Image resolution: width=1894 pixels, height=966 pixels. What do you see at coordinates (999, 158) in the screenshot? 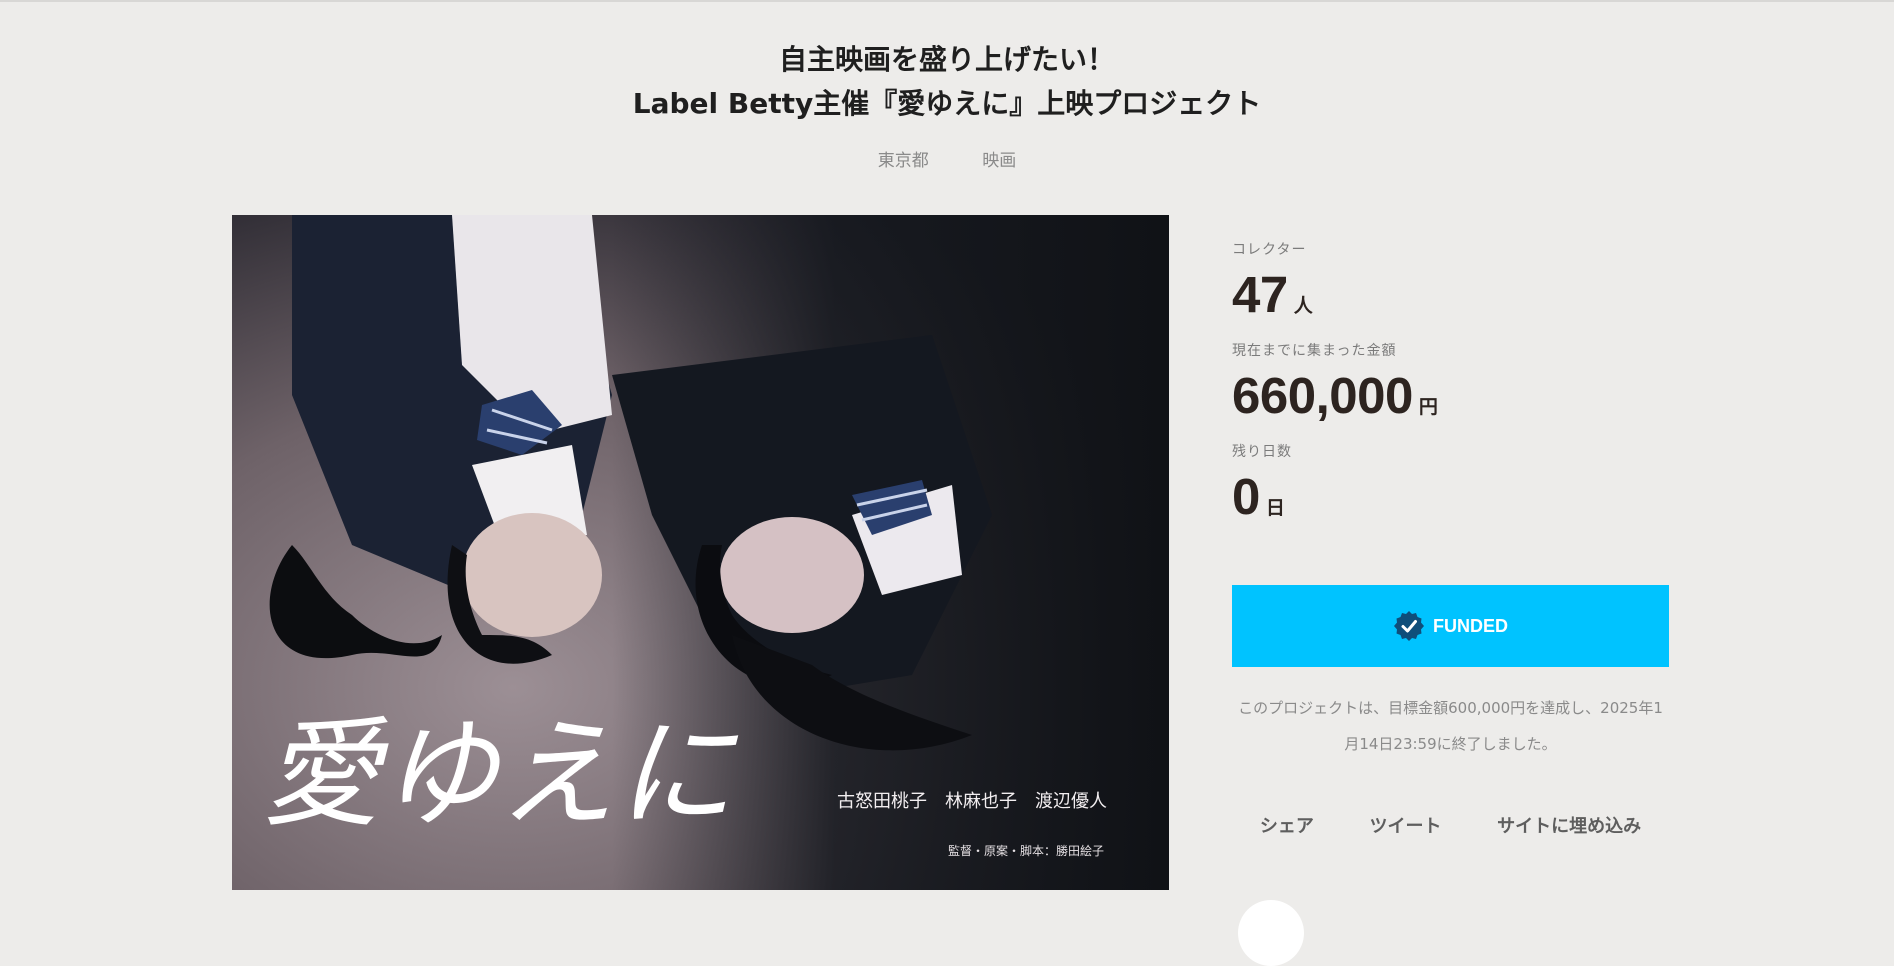
I see `tag-category: 映画` at bounding box center [999, 158].